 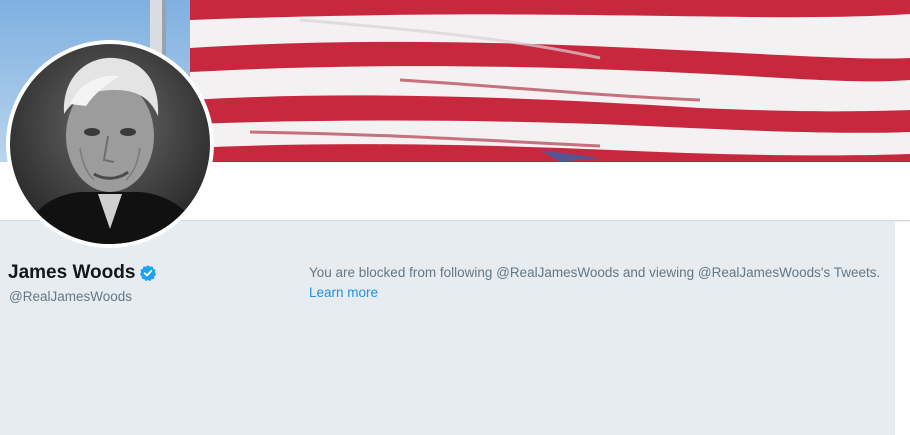 I want to click on learn-more-link: Learn more, so click(x=343, y=292).